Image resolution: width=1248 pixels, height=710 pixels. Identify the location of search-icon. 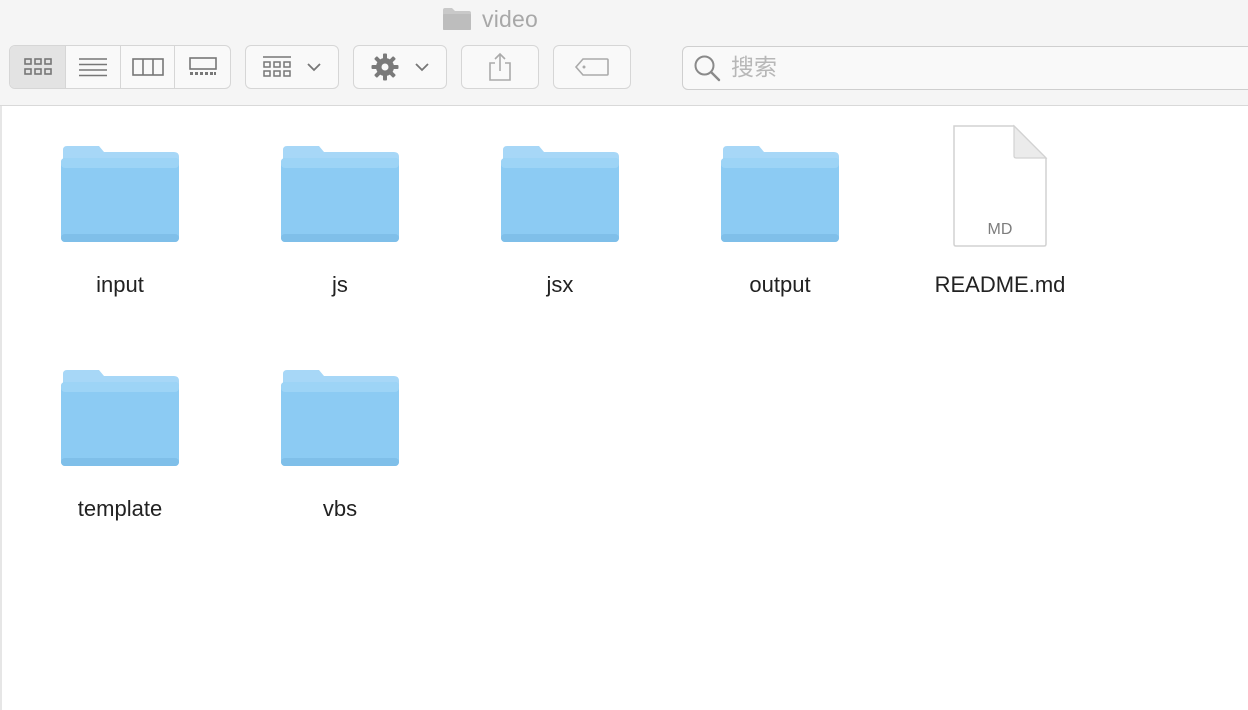
(707, 68).